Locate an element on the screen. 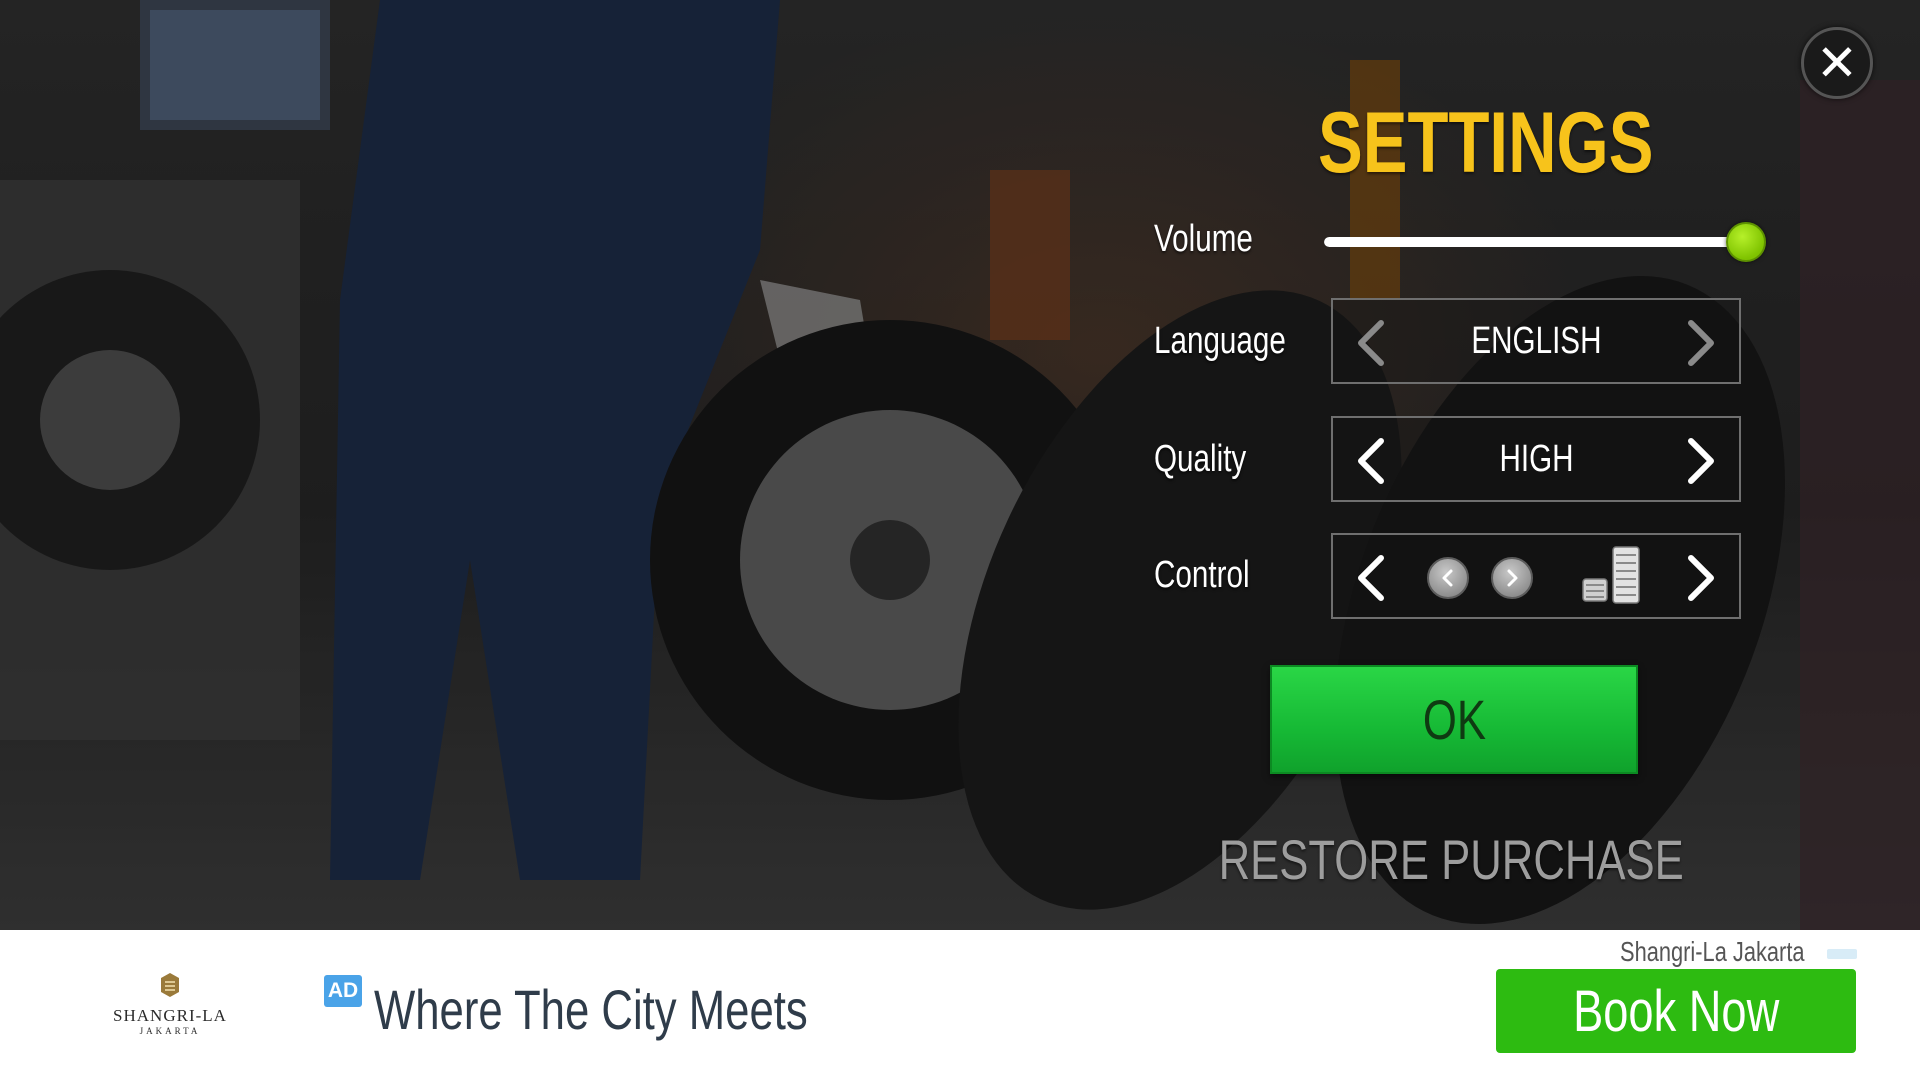 This screenshot has height=1080, width=1920. shangri-la-logo-icon is located at coordinates (170, 985).